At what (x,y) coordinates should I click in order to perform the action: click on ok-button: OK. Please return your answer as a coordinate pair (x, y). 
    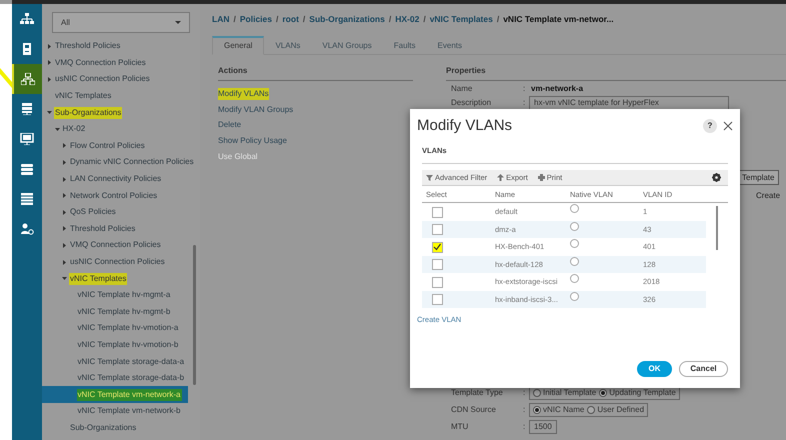
    Looking at the image, I should click on (654, 369).